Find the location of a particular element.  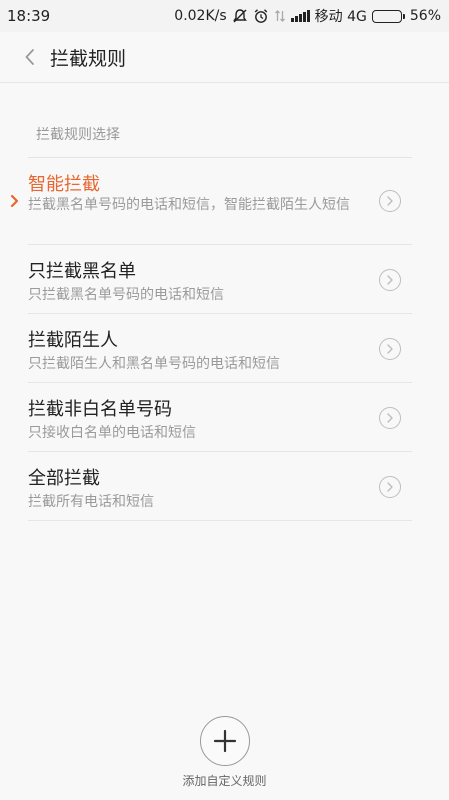

back-button is located at coordinates (30, 57).